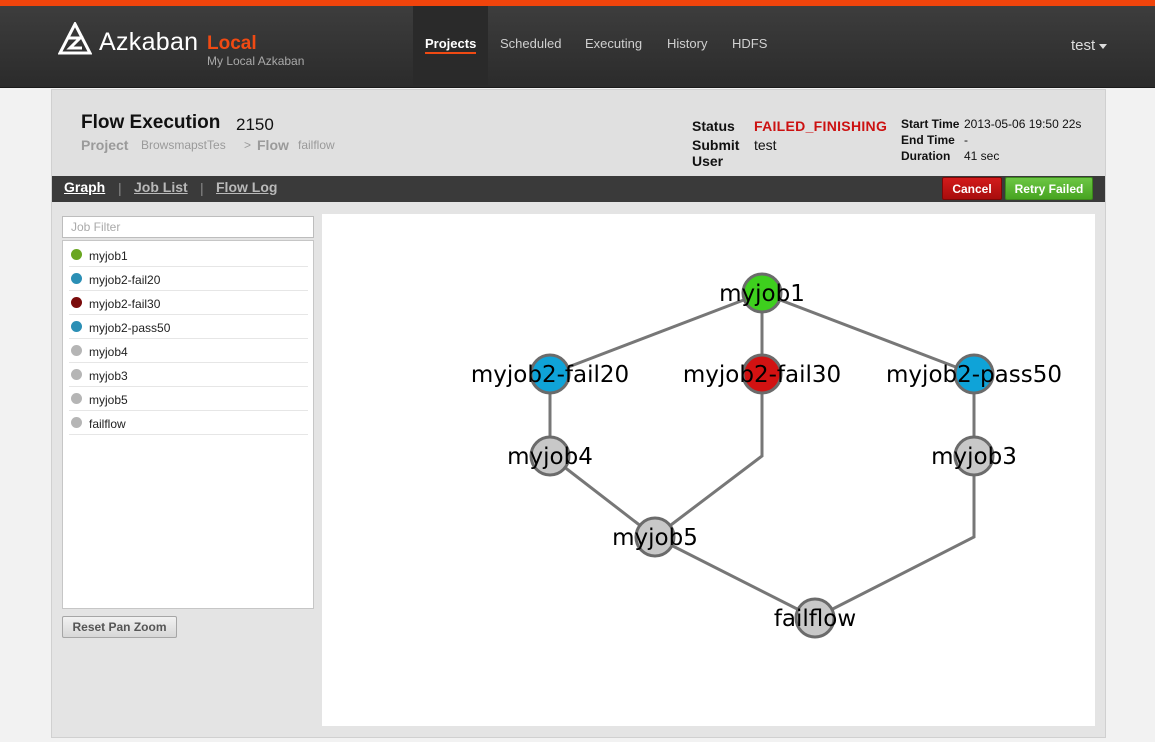 This screenshot has width=1155, height=742. I want to click on nav-history: History, so click(687, 45).